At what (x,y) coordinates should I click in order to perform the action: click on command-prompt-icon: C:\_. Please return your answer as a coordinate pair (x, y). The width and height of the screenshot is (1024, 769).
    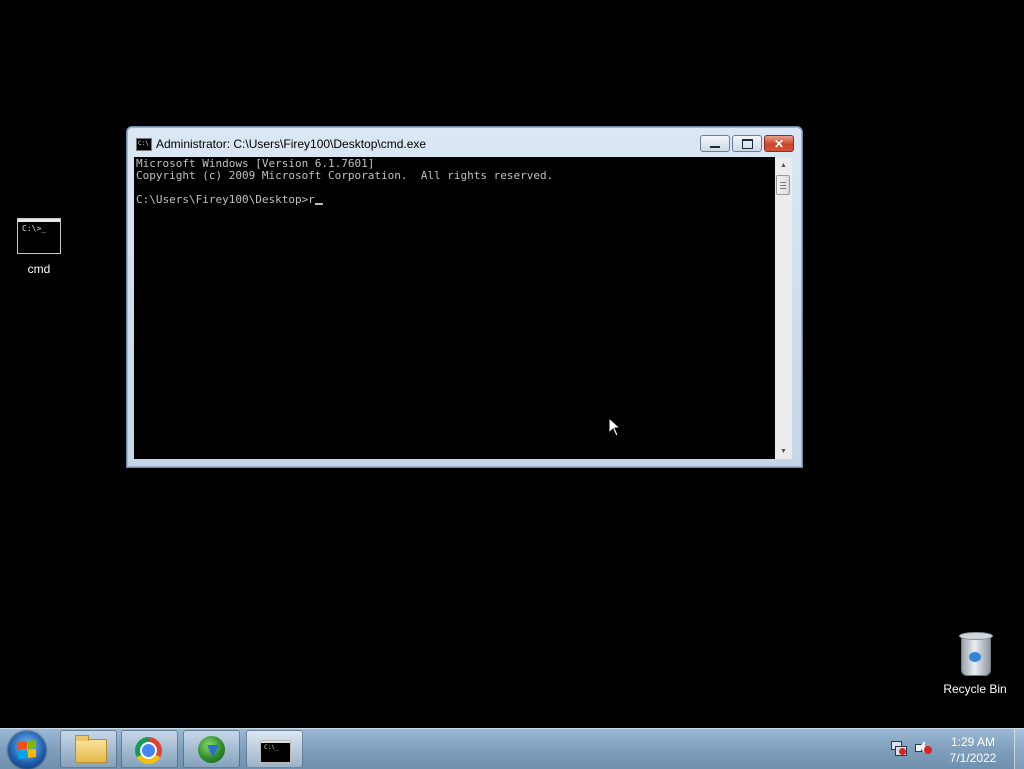
    Looking at the image, I should click on (275, 751).